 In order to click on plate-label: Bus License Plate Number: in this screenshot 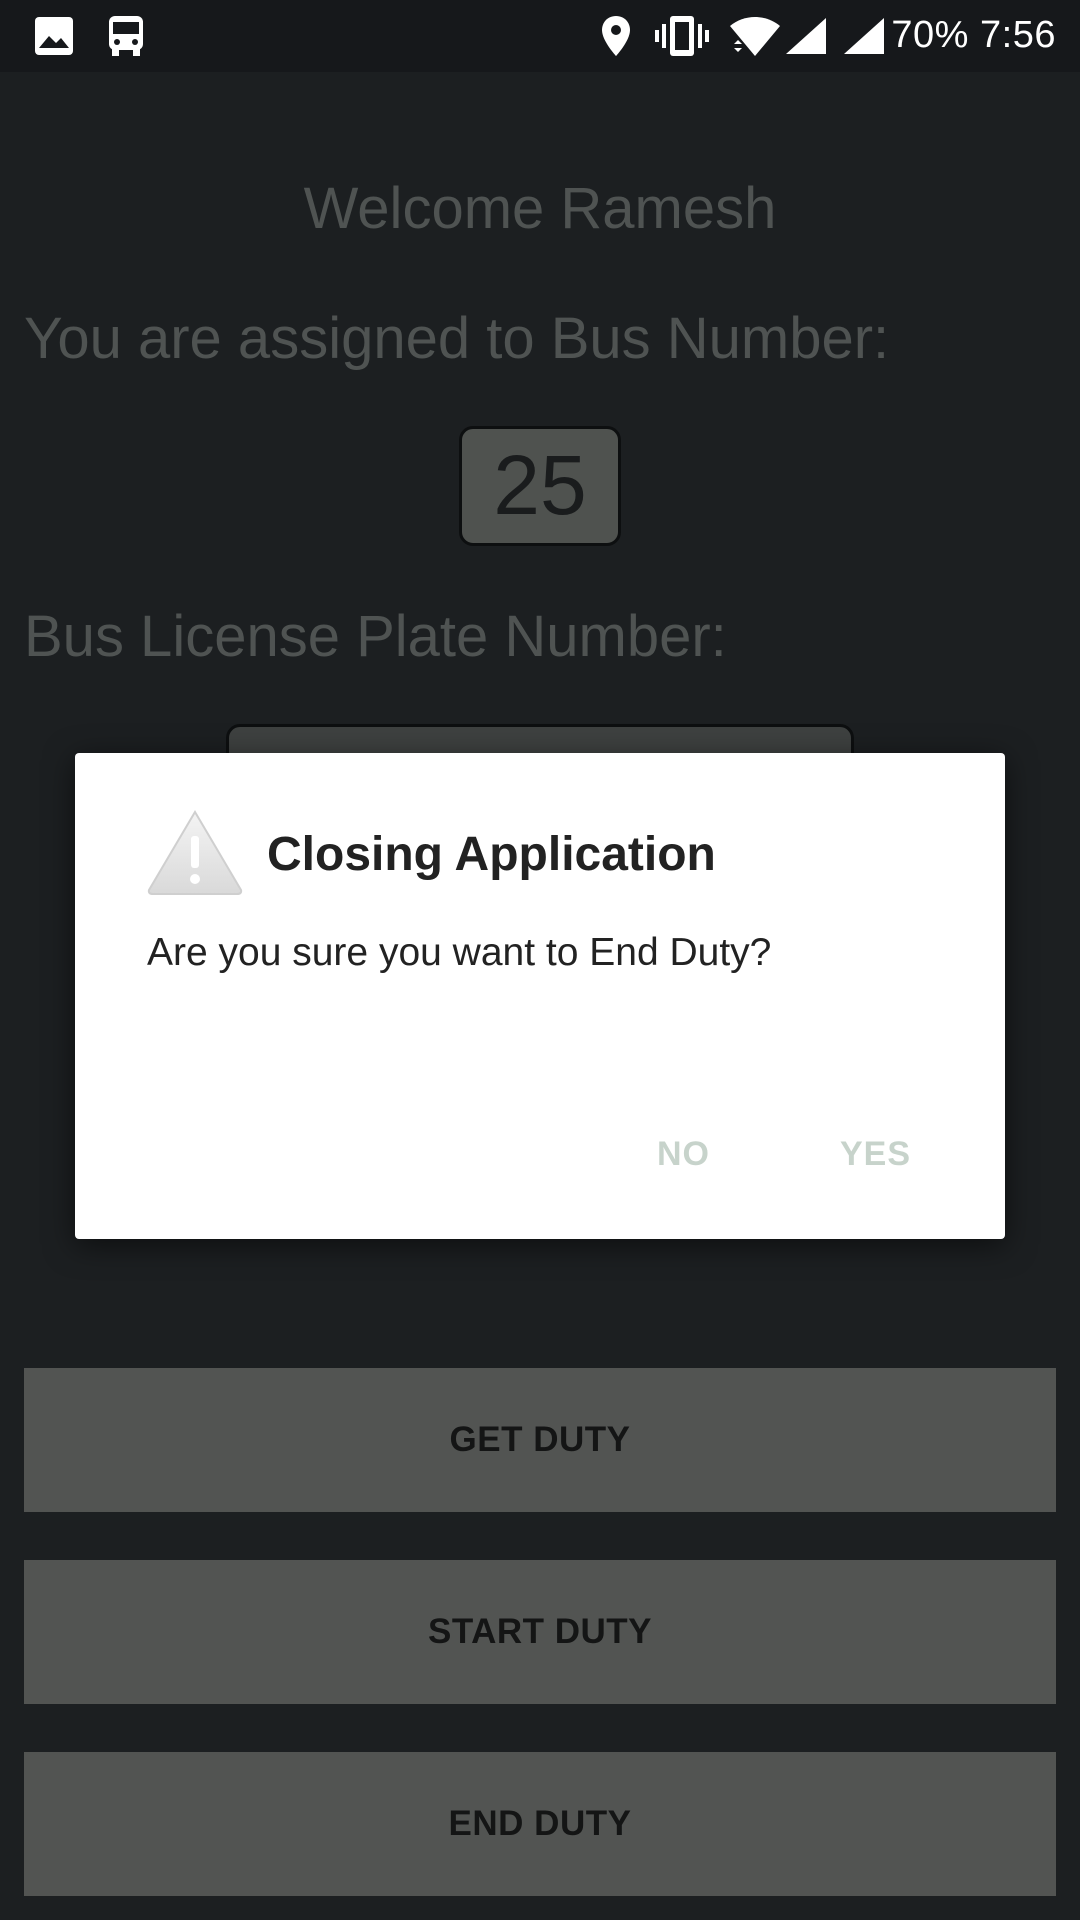, I will do `click(375, 636)`.